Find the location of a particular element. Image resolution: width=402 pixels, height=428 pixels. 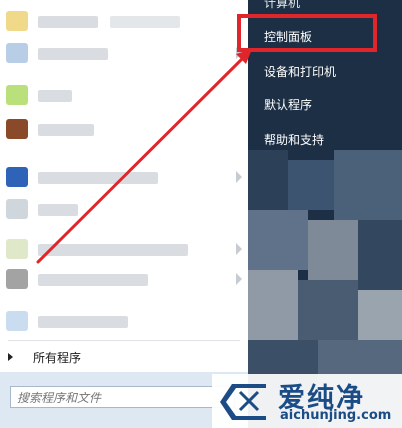

search-input is located at coordinates (122, 398).